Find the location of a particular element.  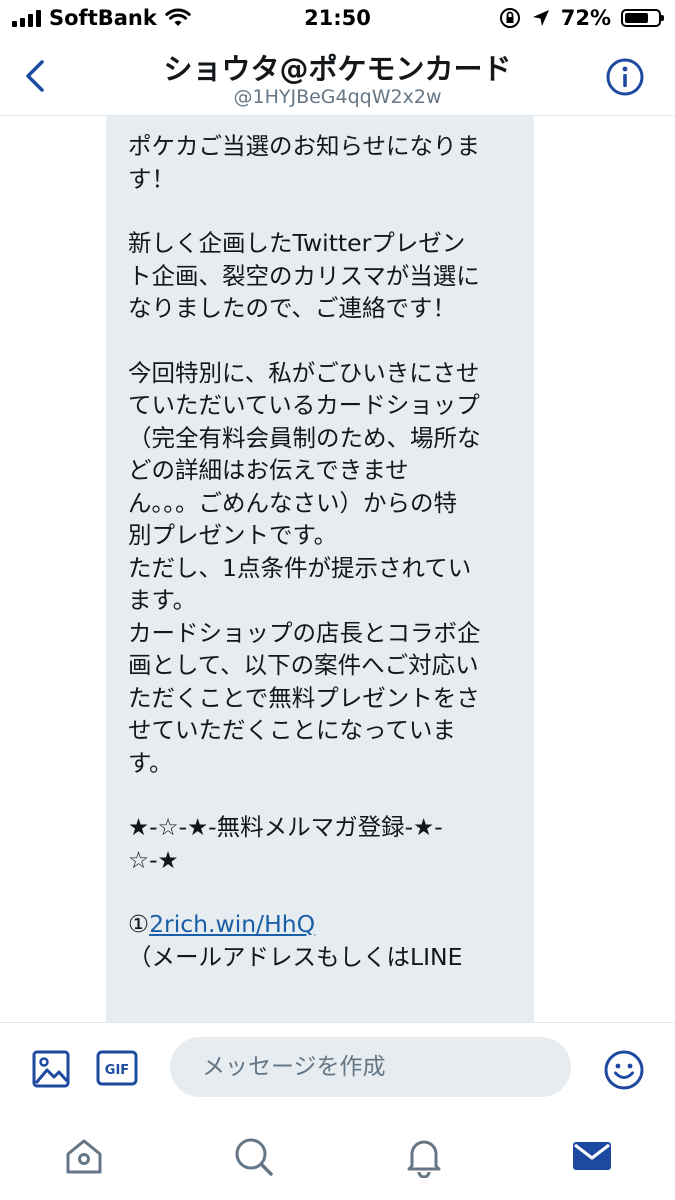

composer-bar: GIF is located at coordinates (337, 1068).